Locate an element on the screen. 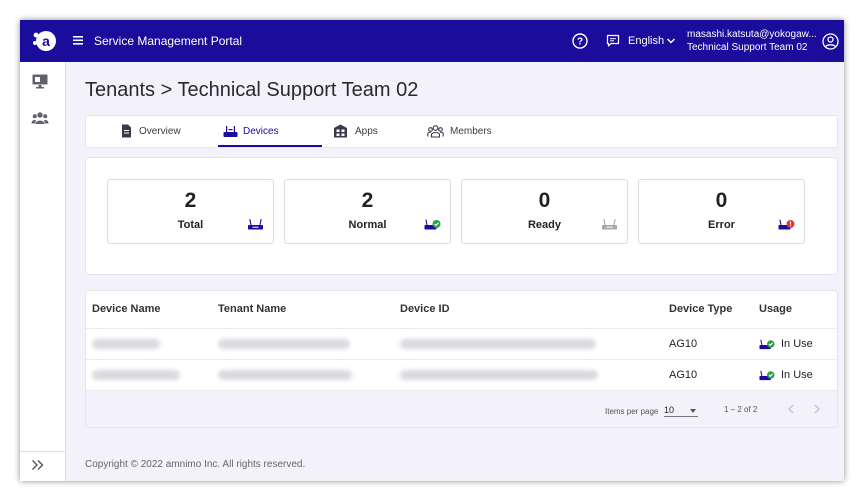  tab-bar: Overview Devices Apps Members is located at coordinates (461, 131).